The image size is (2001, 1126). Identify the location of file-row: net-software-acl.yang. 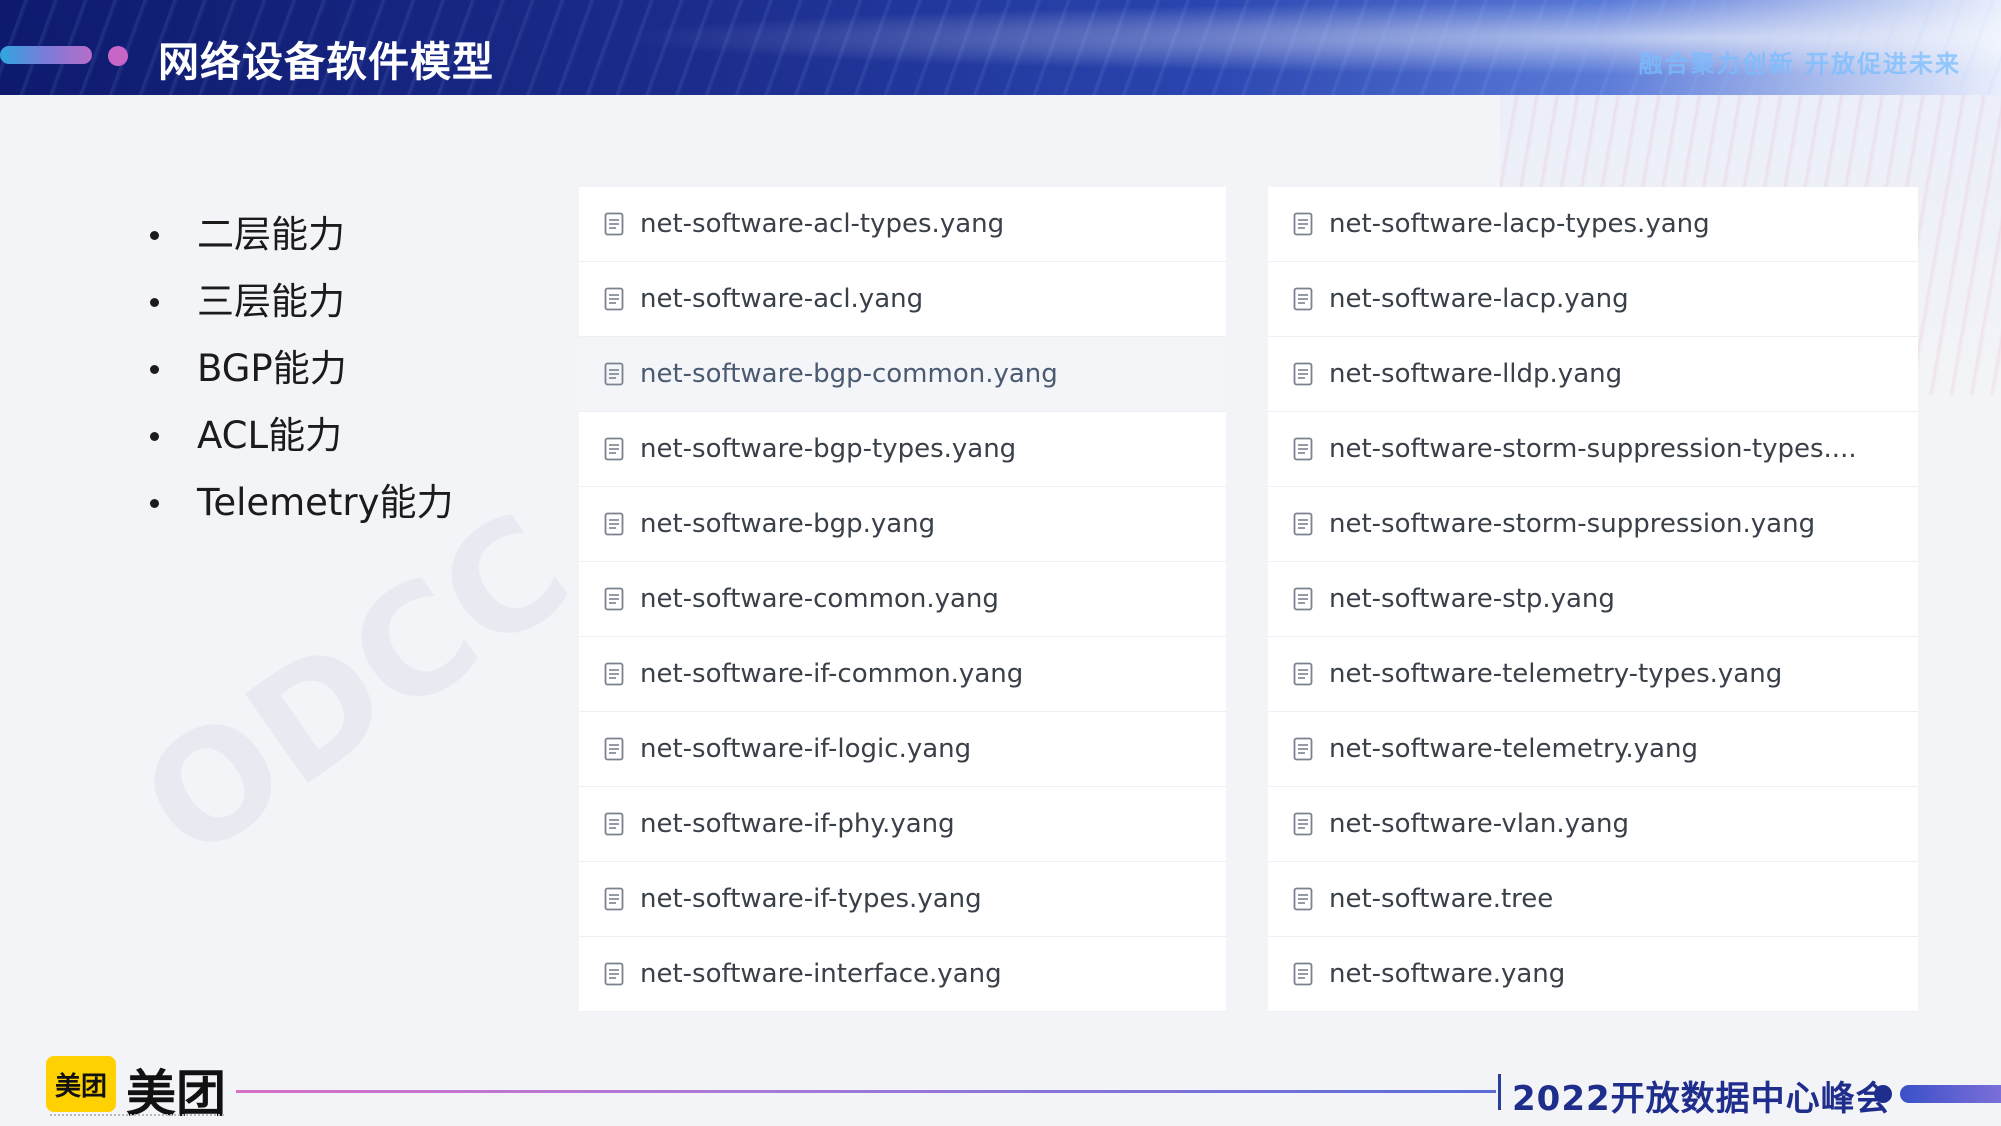
(902, 299).